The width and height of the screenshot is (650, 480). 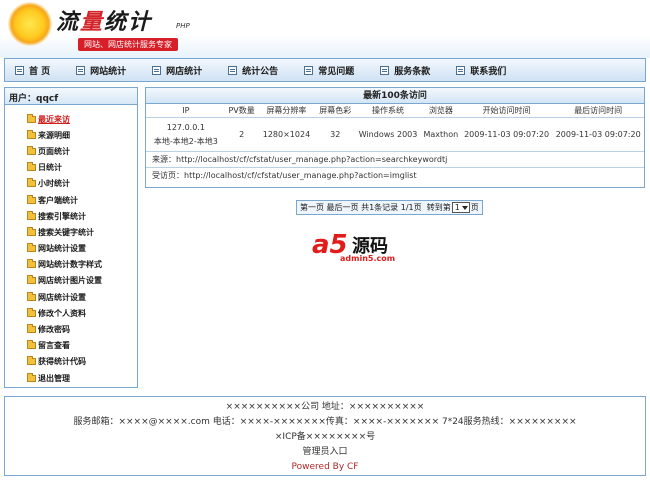 What do you see at coordinates (312, 207) in the screenshot?
I see `first-page-link: 第一页` at bounding box center [312, 207].